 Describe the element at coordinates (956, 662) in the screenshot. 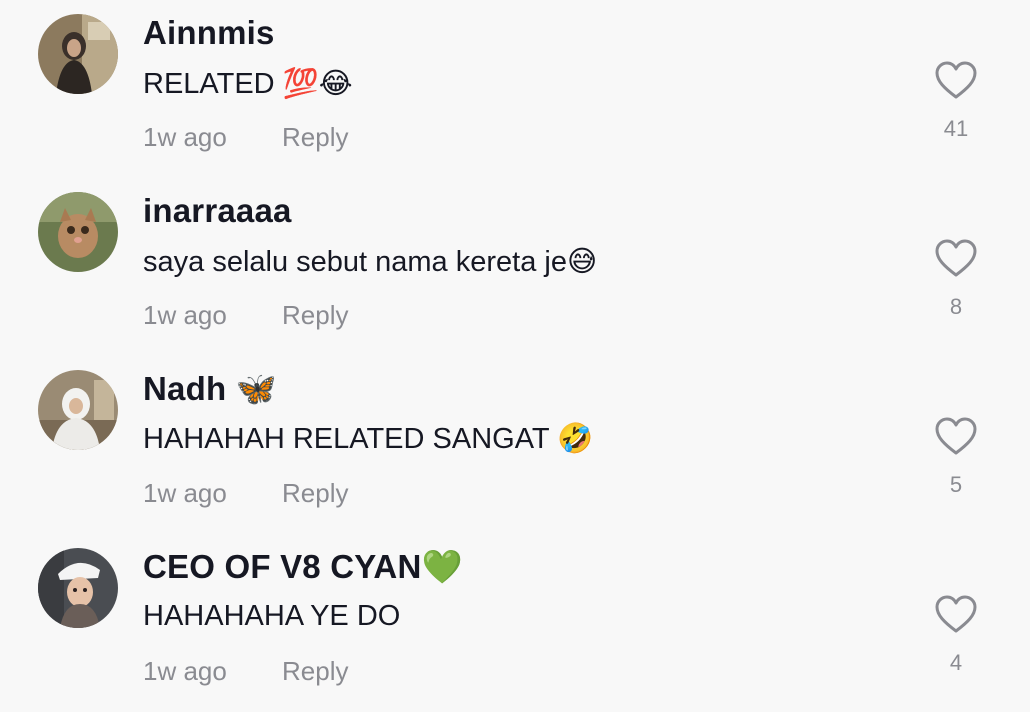

I see `like-count: 4` at that location.